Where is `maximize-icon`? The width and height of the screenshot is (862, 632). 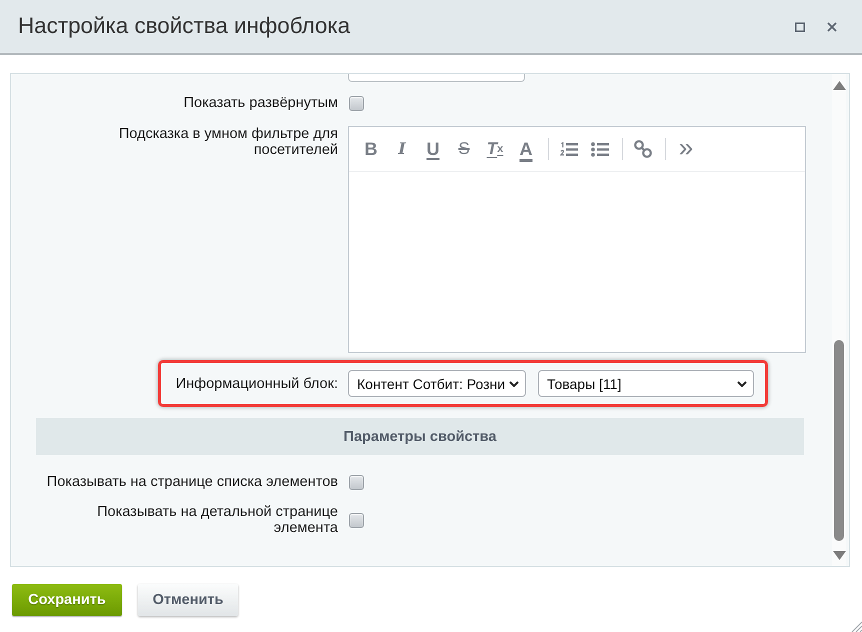
maximize-icon is located at coordinates (800, 27).